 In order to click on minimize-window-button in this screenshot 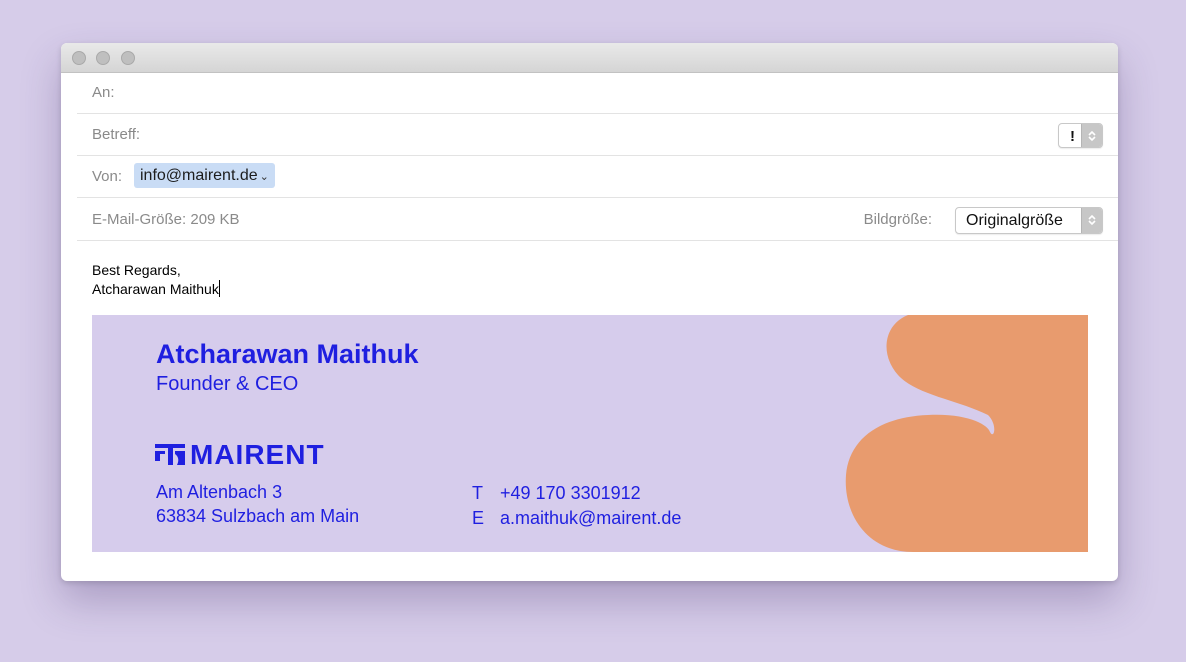, I will do `click(103, 58)`.